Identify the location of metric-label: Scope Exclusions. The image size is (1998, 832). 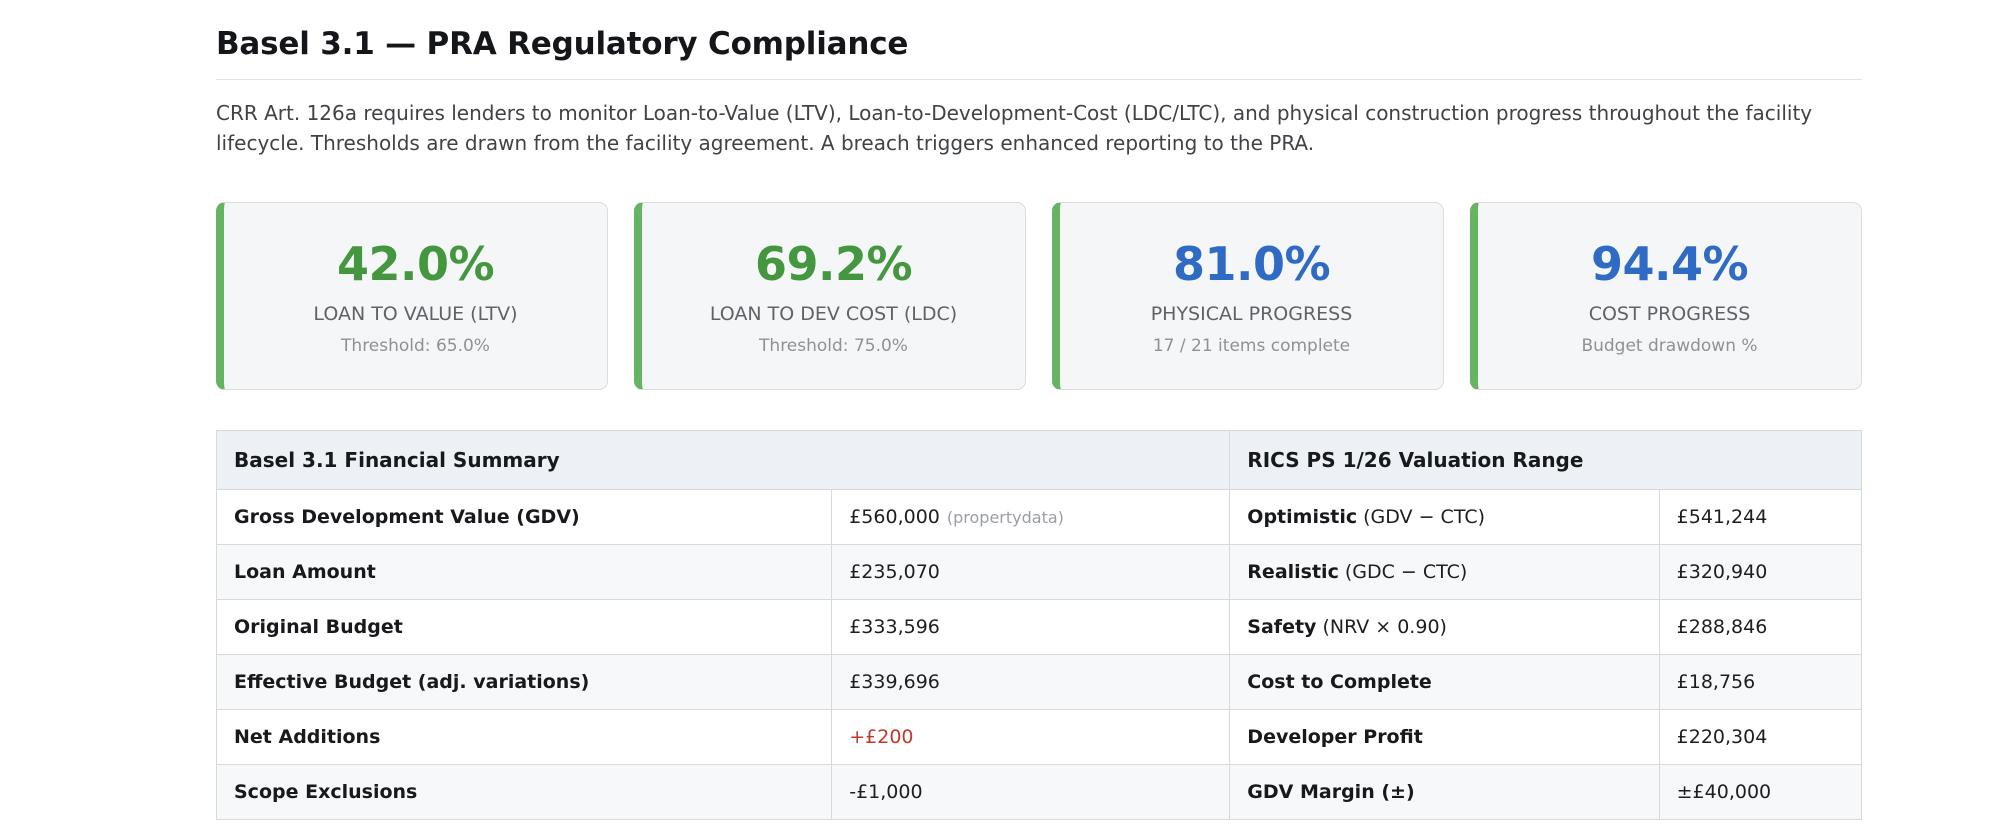
(524, 792).